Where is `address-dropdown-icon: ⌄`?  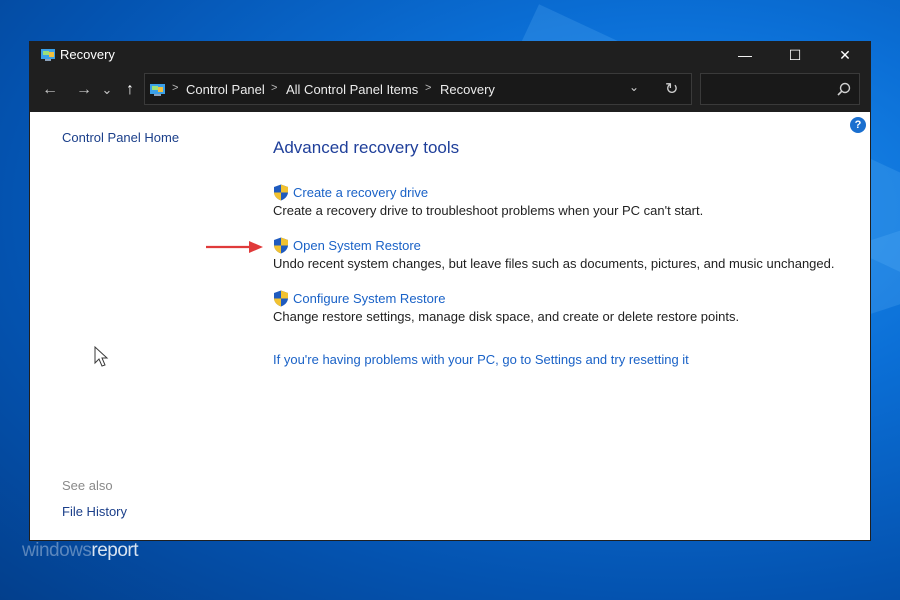
address-dropdown-icon: ⌄ is located at coordinates (634, 87).